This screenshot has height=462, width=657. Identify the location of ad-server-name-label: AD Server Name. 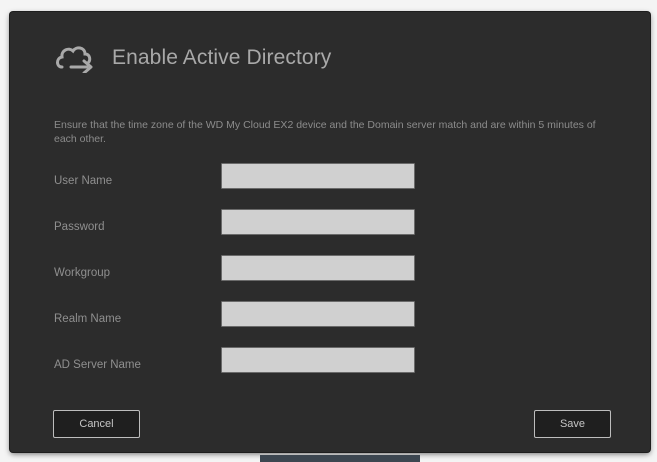
(97, 365).